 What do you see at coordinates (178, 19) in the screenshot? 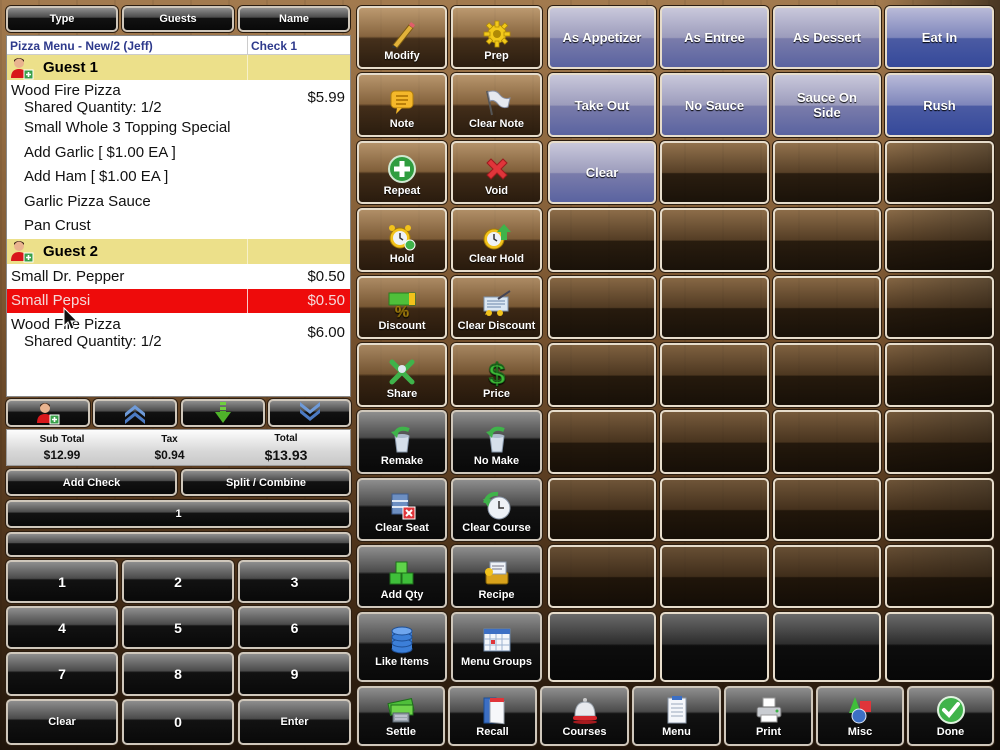
I see `guests-tab: Guests` at bounding box center [178, 19].